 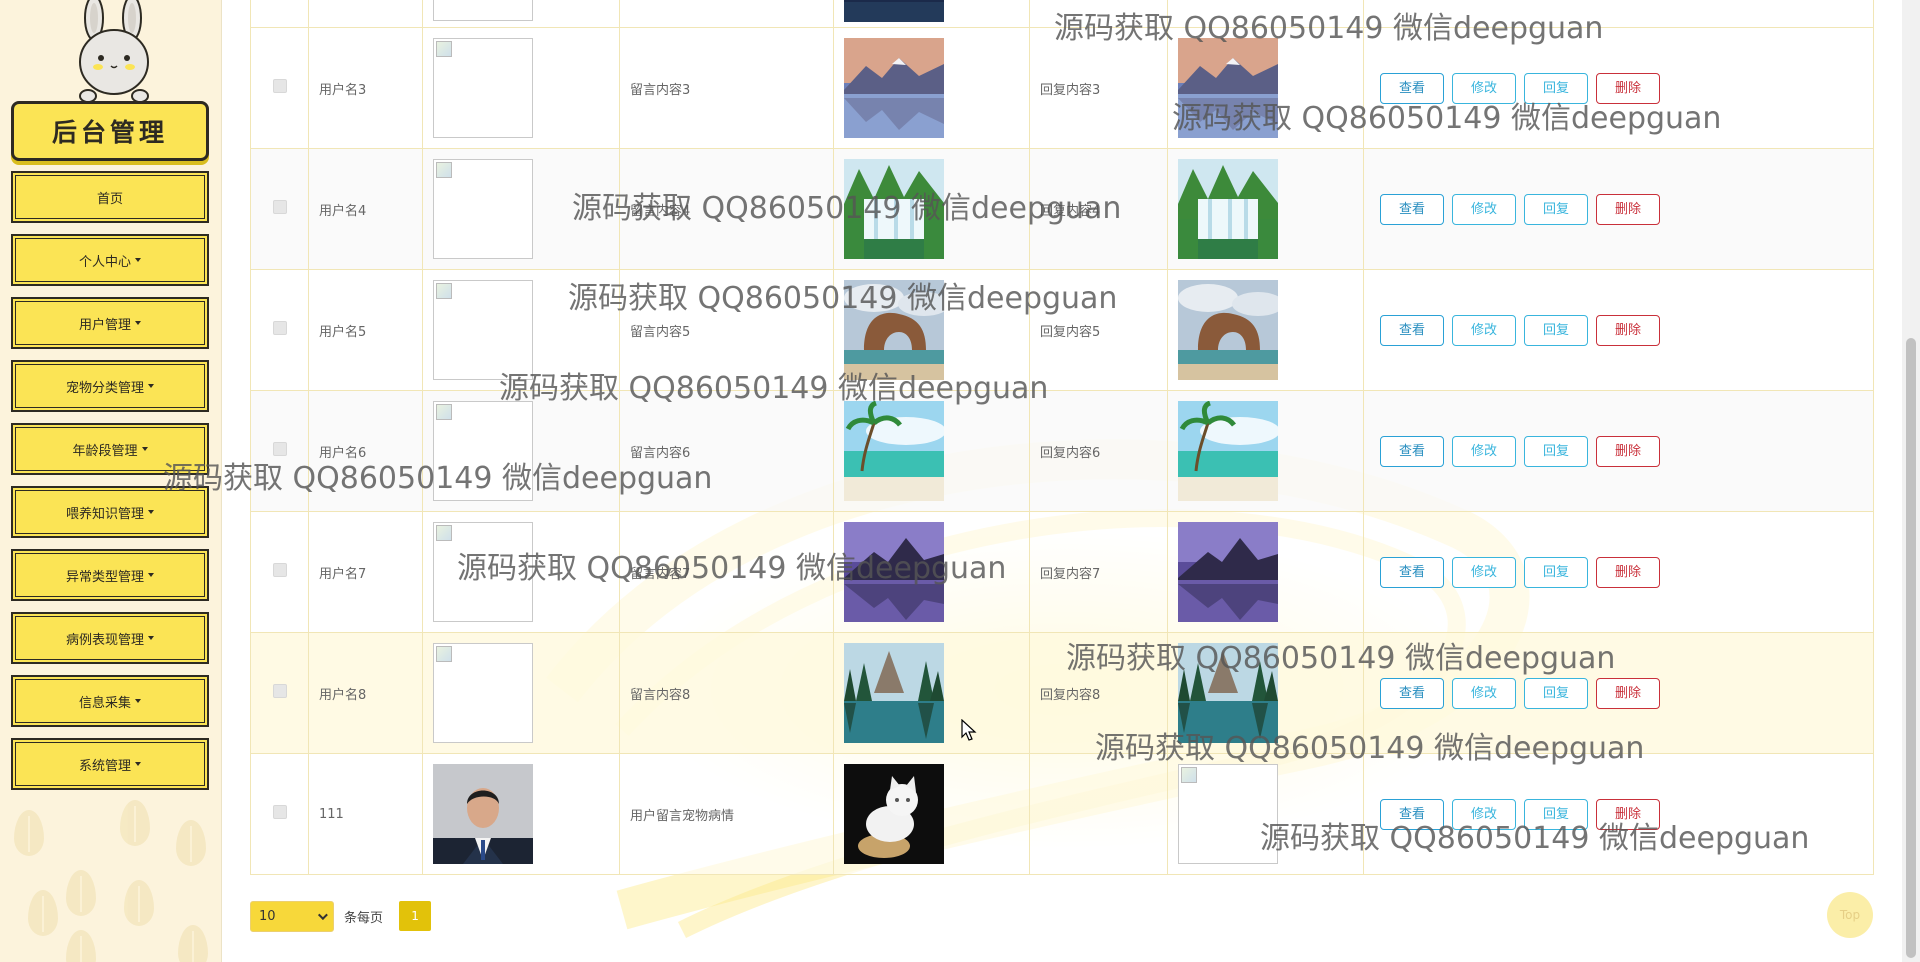 What do you see at coordinates (660, 695) in the screenshot?
I see `message-cell: 留言内容8` at bounding box center [660, 695].